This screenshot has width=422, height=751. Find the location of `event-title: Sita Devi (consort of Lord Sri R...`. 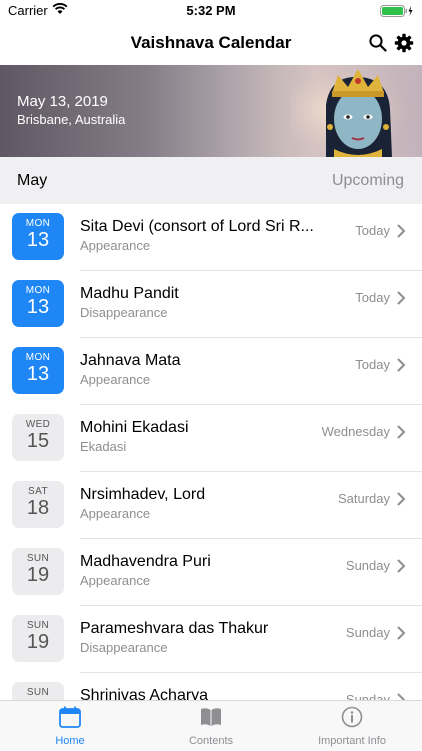

event-title: Sita Devi (consort of Lord Sri R... is located at coordinates (197, 226).